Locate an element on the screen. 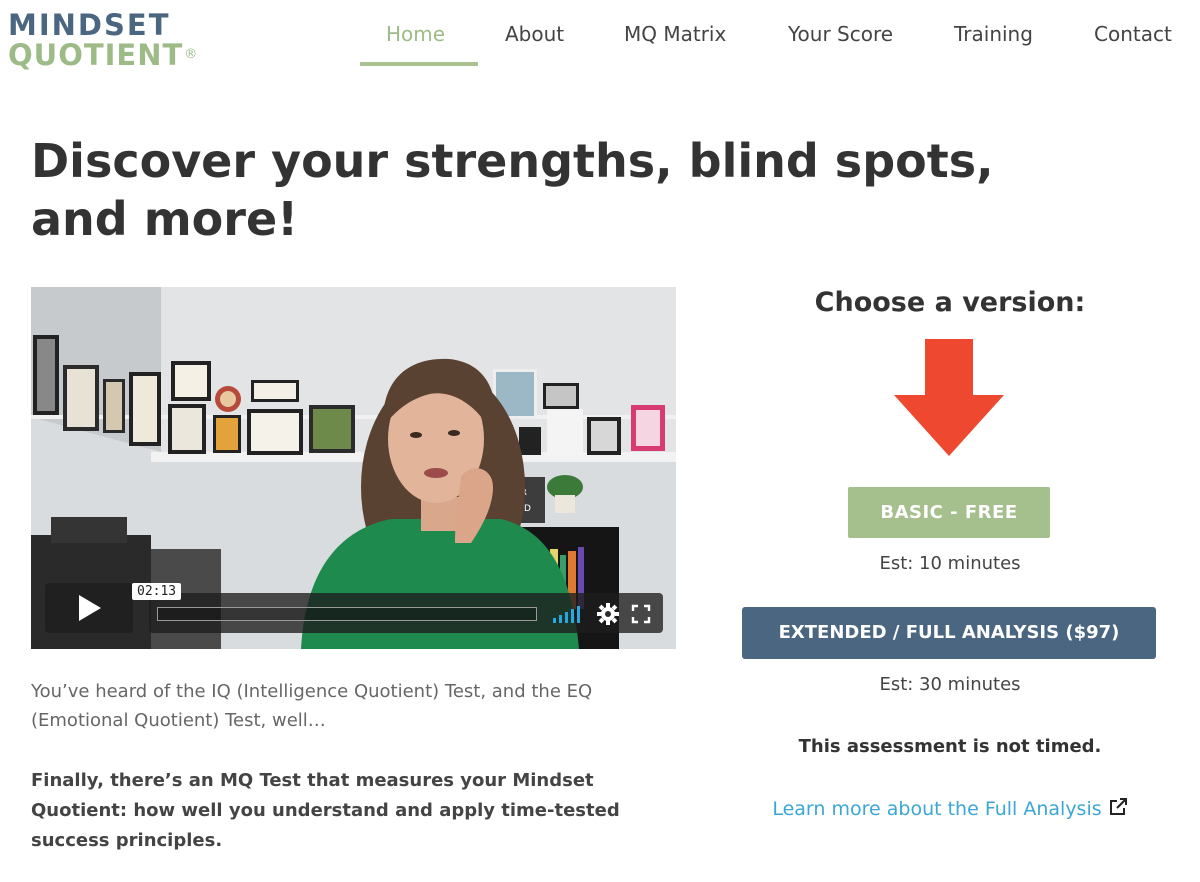 This screenshot has width=1200, height=882. logo-word-mindset: MINDSET is located at coordinates (89, 25).